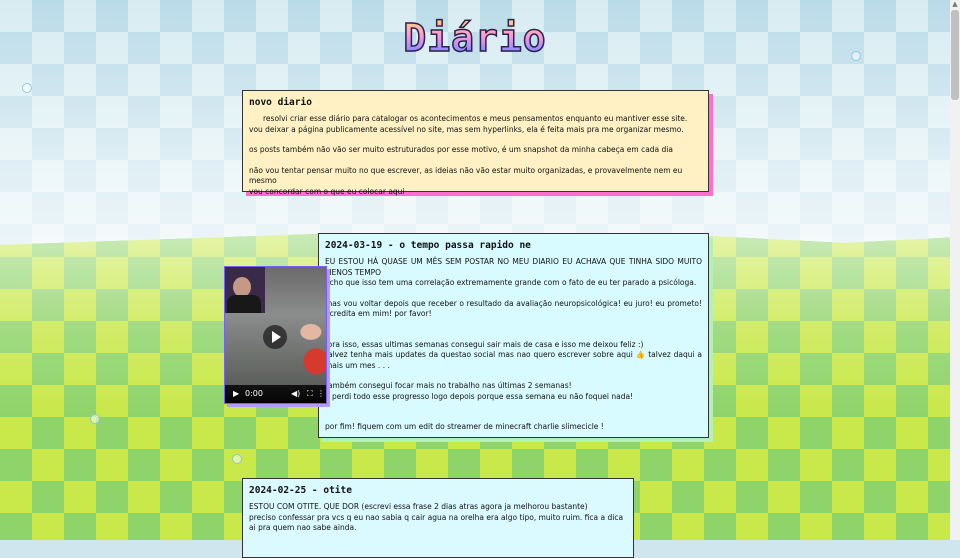  What do you see at coordinates (236, 393) in the screenshot?
I see `play-icon: ▶` at bounding box center [236, 393].